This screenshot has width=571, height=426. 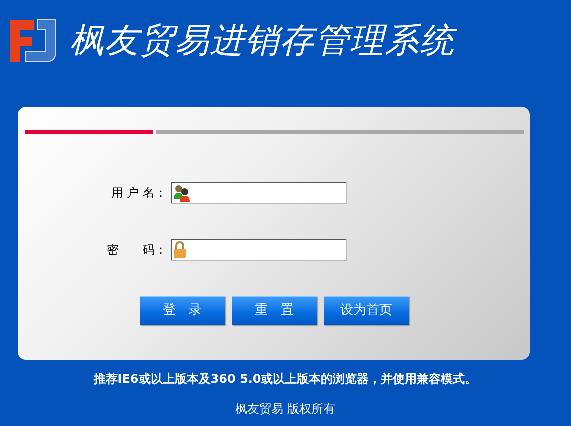 I want to click on field-label: 密 码：, so click(x=137, y=250).